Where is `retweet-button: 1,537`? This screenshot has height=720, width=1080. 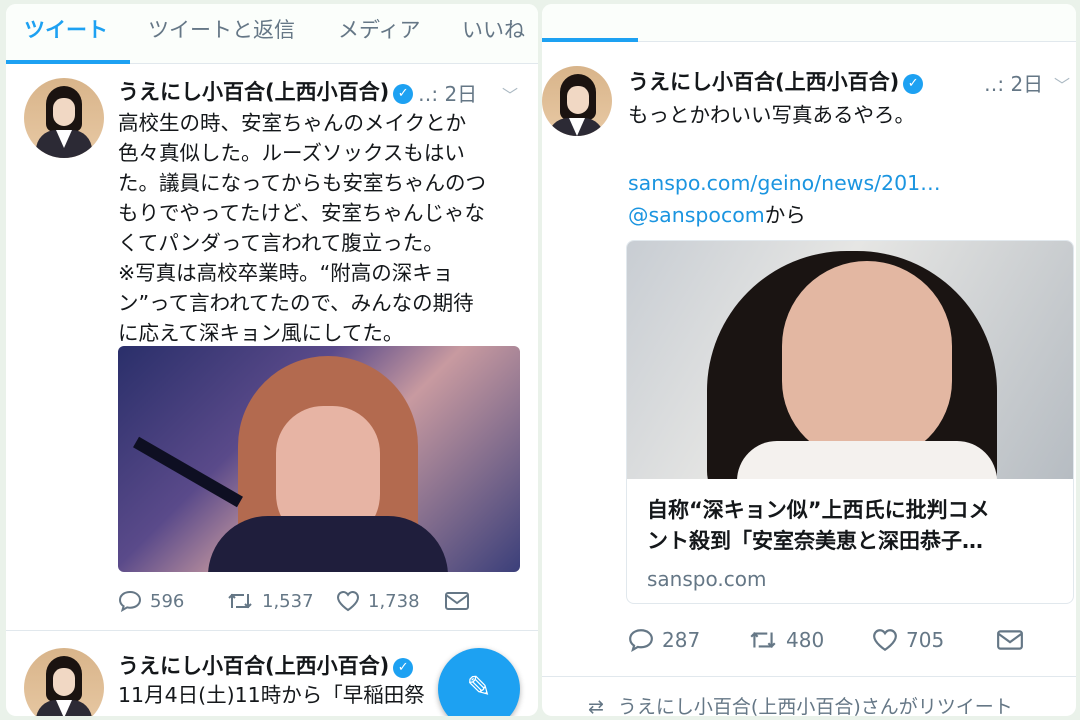
retweet-button: 1,537 is located at coordinates (270, 601).